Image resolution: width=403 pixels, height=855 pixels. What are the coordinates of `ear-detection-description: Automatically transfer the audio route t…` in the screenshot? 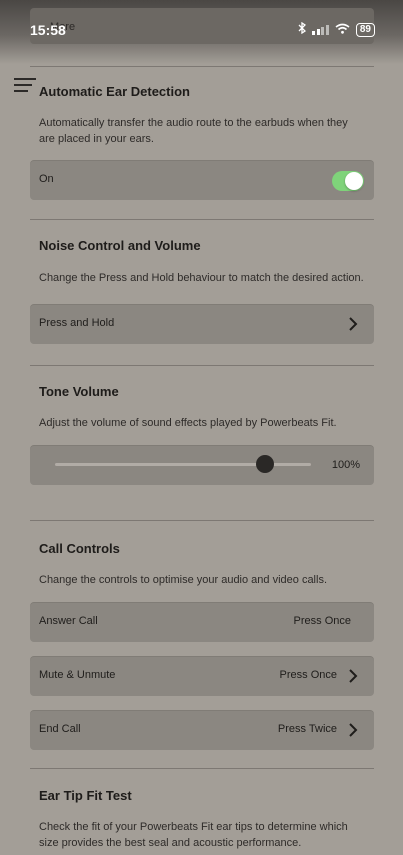 It's located at (193, 131).